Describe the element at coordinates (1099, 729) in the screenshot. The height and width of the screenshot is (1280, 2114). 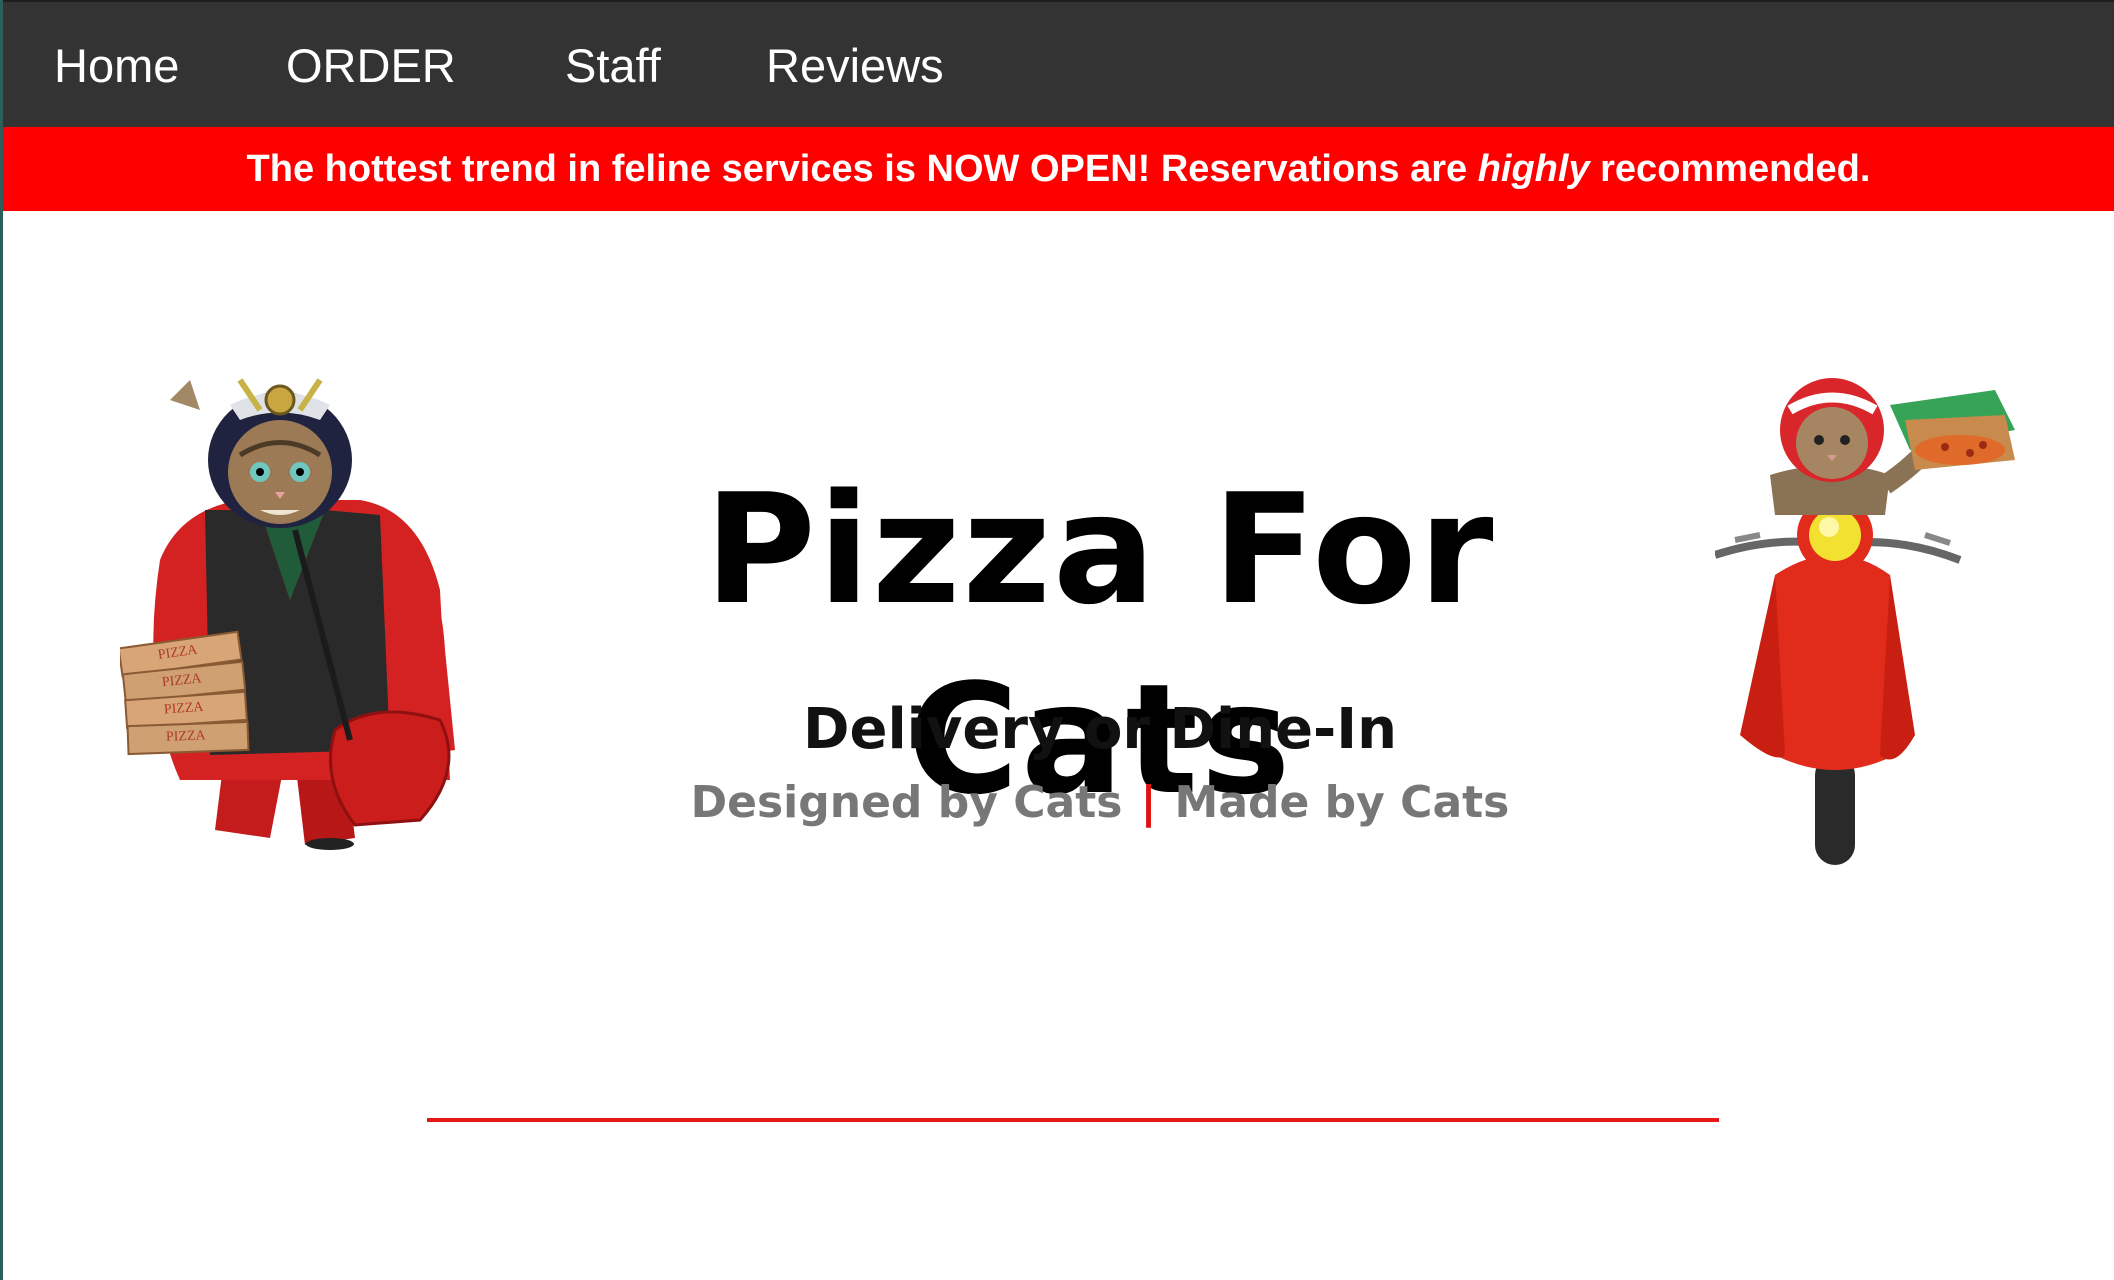
I see `site-subtitle: Delivery or Dine-In` at that location.